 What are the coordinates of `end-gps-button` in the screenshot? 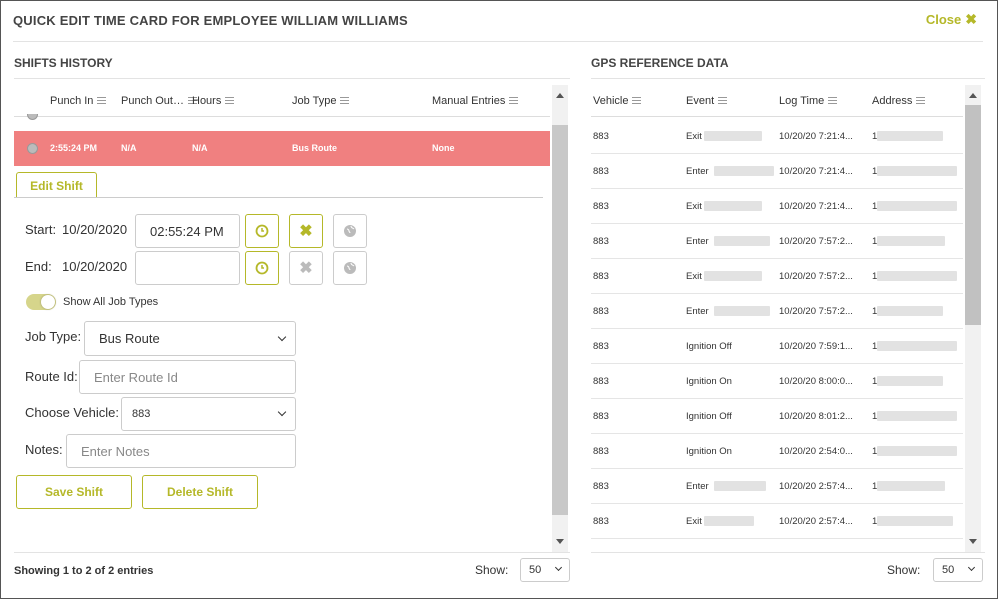 It's located at (350, 268).